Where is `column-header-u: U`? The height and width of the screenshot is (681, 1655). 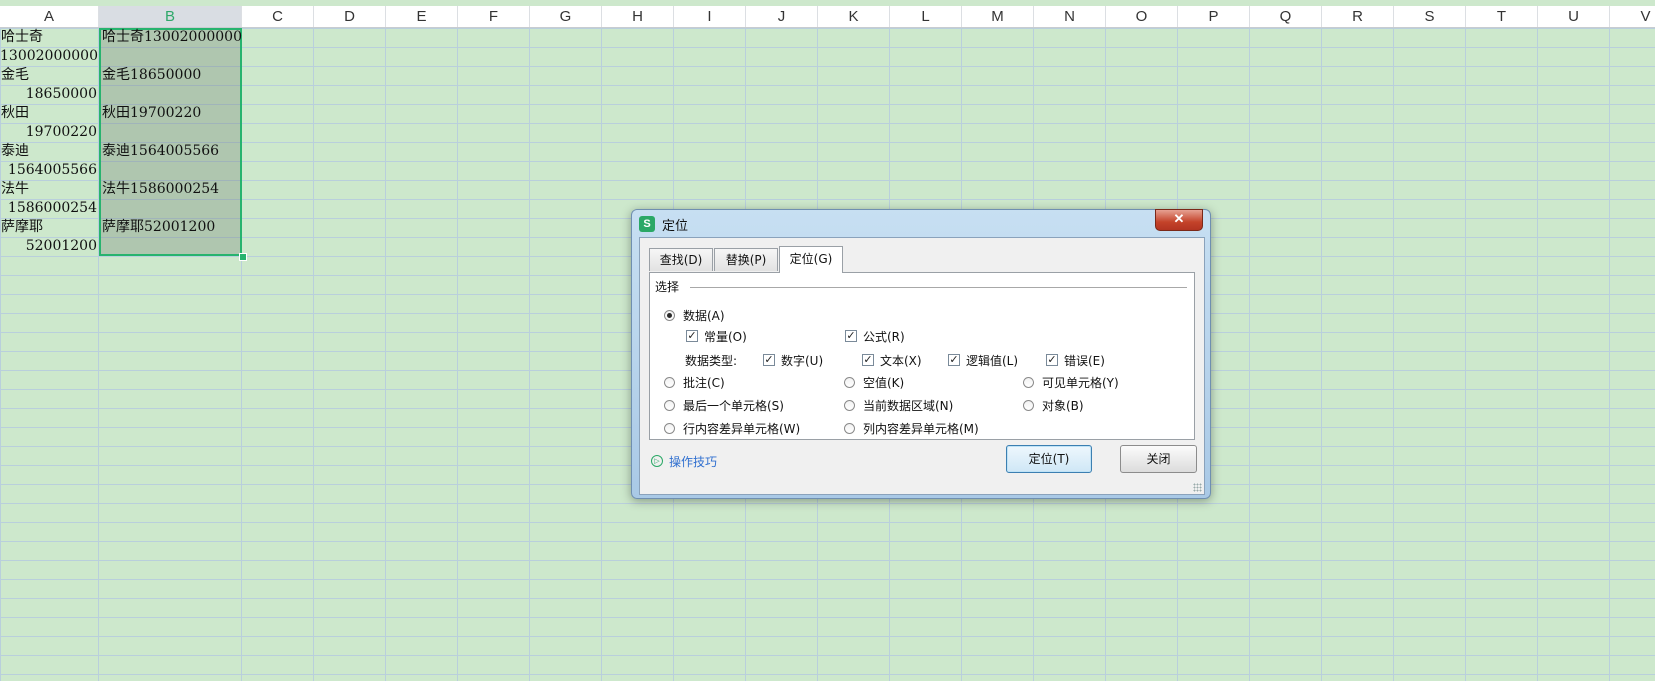 column-header-u: U is located at coordinates (1574, 16).